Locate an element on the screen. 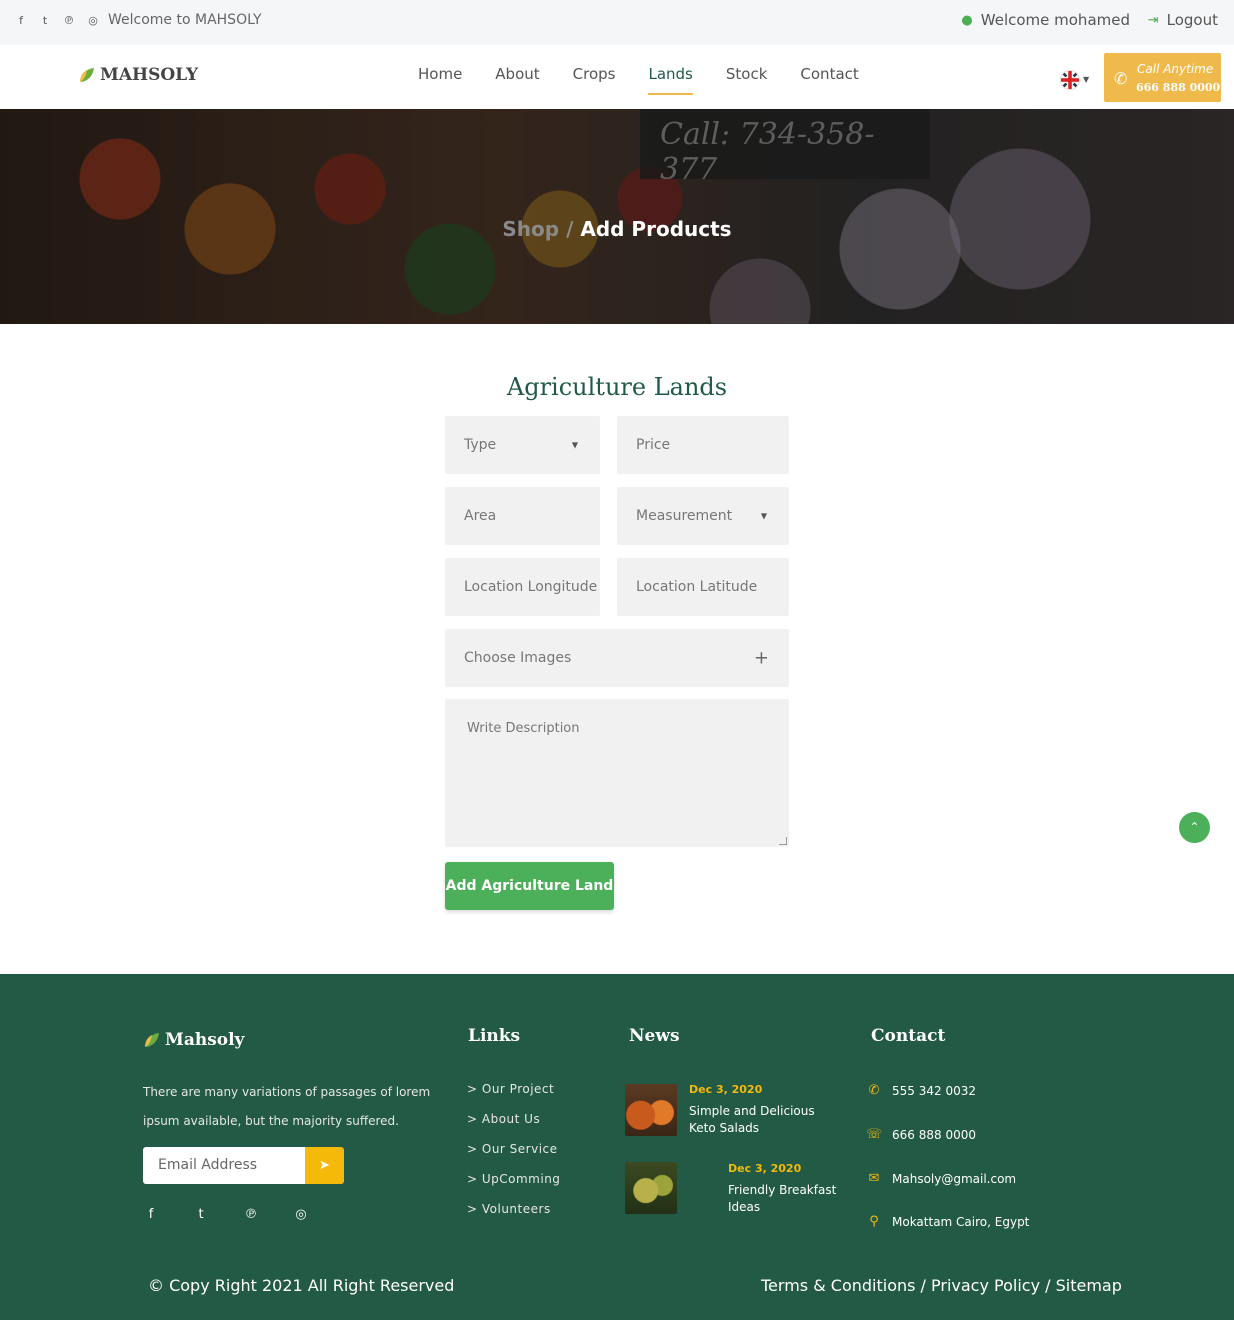 The height and width of the screenshot is (1320, 1234). top-social-links: f t ℗ ◎ is located at coordinates (57, 21).